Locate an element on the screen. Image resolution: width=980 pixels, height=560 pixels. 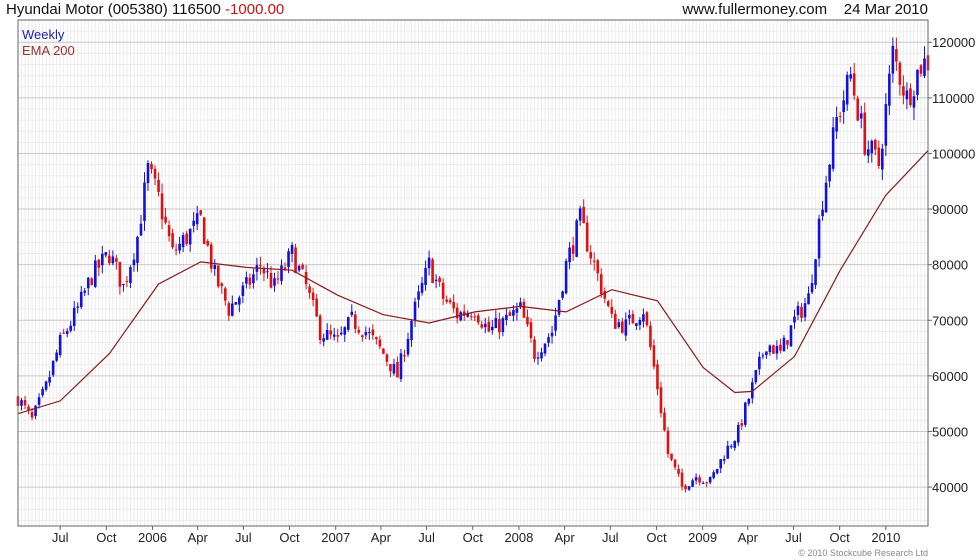
x-tick-label: 2006 is located at coordinates (152, 537).